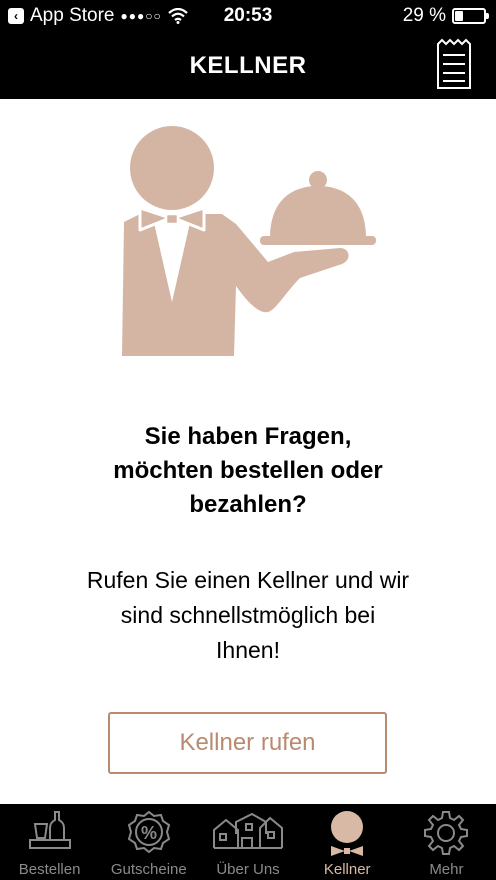 The width and height of the screenshot is (496, 880). What do you see at coordinates (248, 504) in the screenshot?
I see `question-line: bezahlen?` at bounding box center [248, 504].